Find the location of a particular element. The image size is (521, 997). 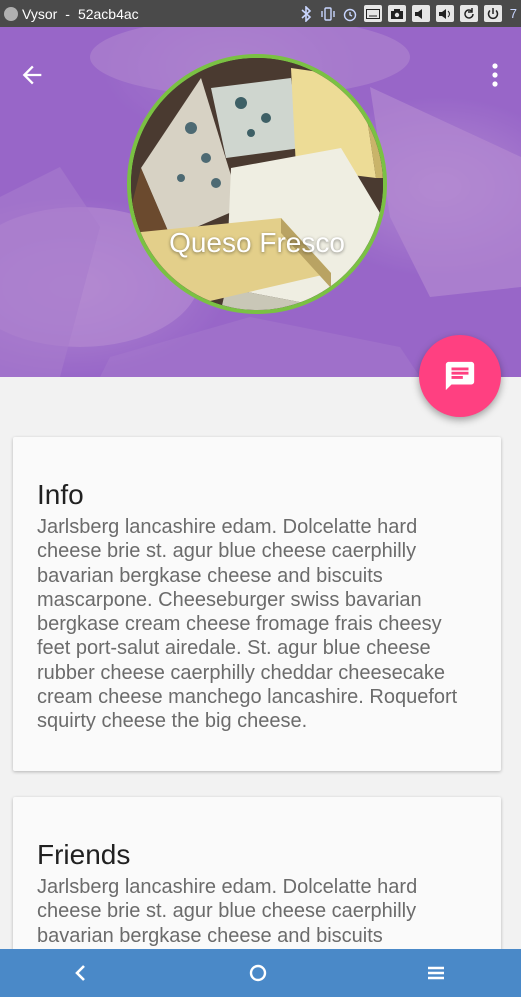

message-icon is located at coordinates (460, 376).